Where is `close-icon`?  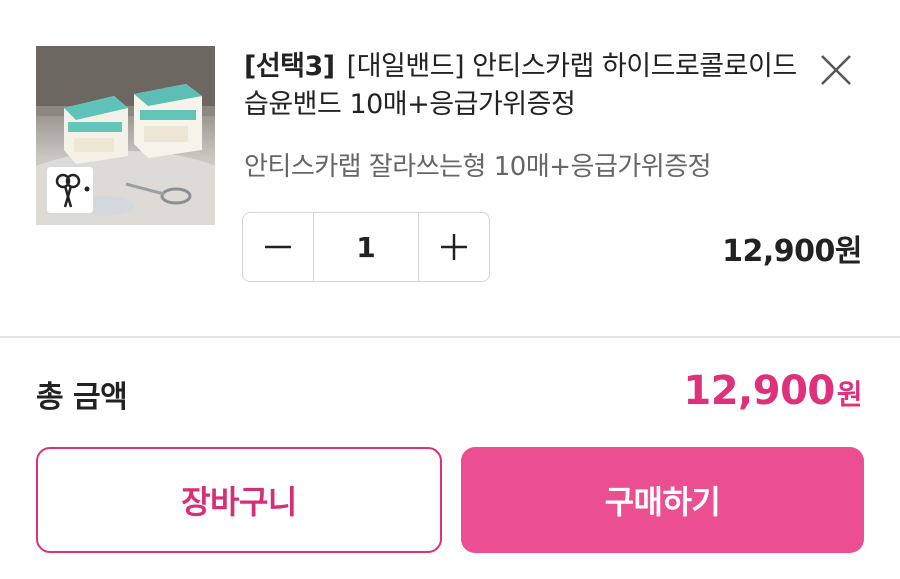
close-icon is located at coordinates (836, 70).